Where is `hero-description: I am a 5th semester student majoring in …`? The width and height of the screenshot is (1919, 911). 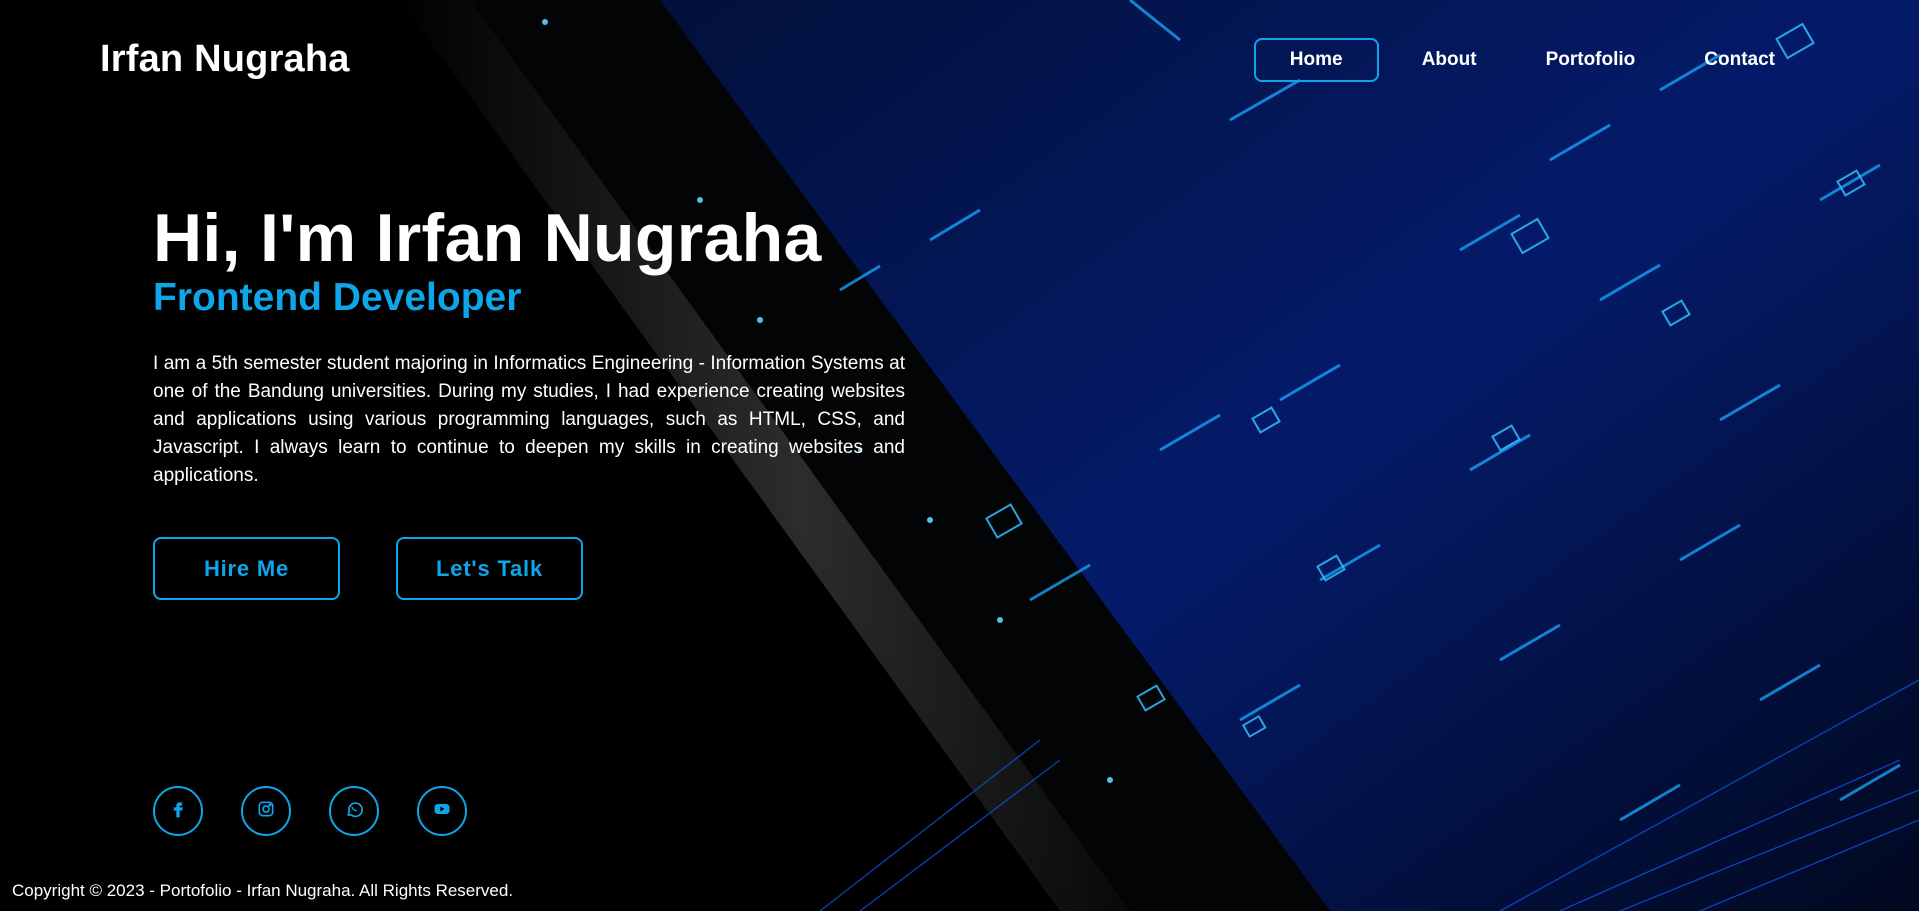
hero-description: I am a 5th semester student majoring in … is located at coordinates (529, 419).